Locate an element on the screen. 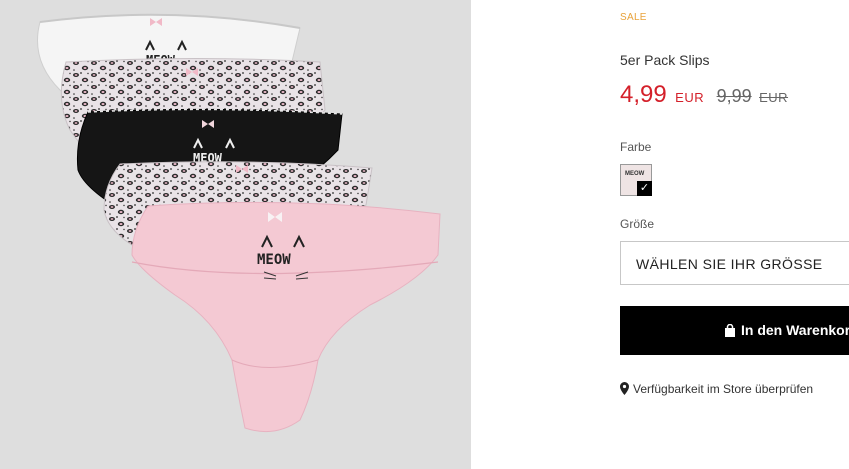 This screenshot has width=849, height=469. store-availability-link: Verfügbarkeit im Store überprüfen is located at coordinates (716, 390).